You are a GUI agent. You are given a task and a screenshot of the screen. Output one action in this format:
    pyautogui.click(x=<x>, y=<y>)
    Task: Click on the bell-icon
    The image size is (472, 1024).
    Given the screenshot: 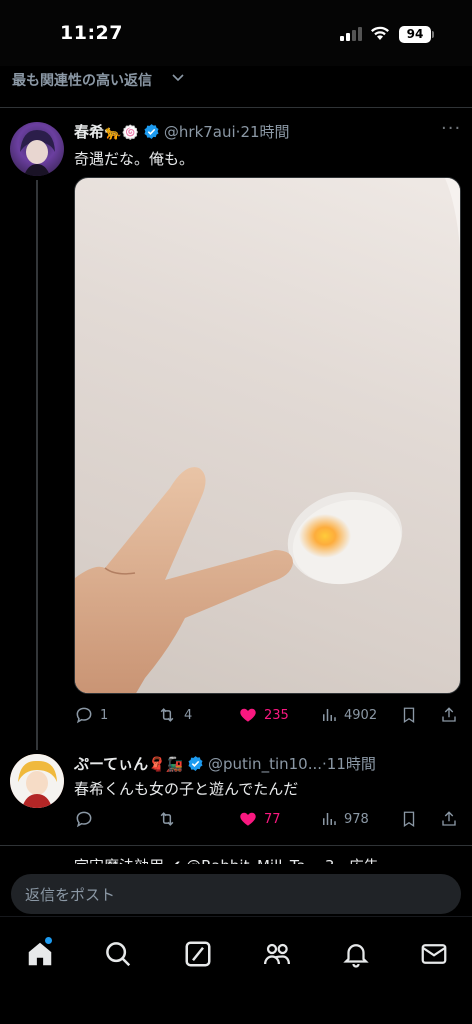 What is the action you would take?
    pyautogui.click(x=356, y=954)
    